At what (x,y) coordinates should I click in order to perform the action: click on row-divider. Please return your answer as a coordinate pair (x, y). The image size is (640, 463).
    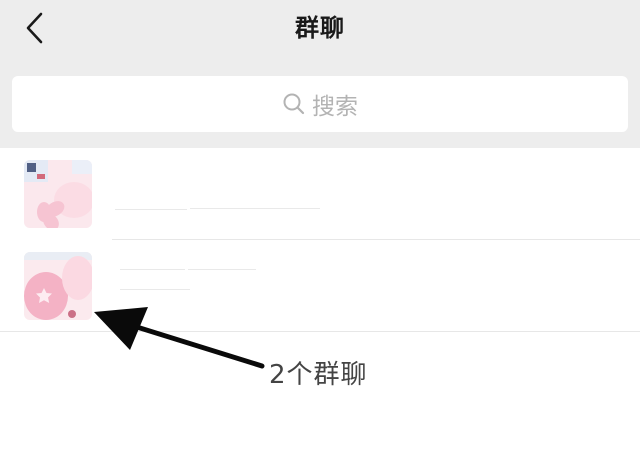
    Looking at the image, I should click on (320, 331).